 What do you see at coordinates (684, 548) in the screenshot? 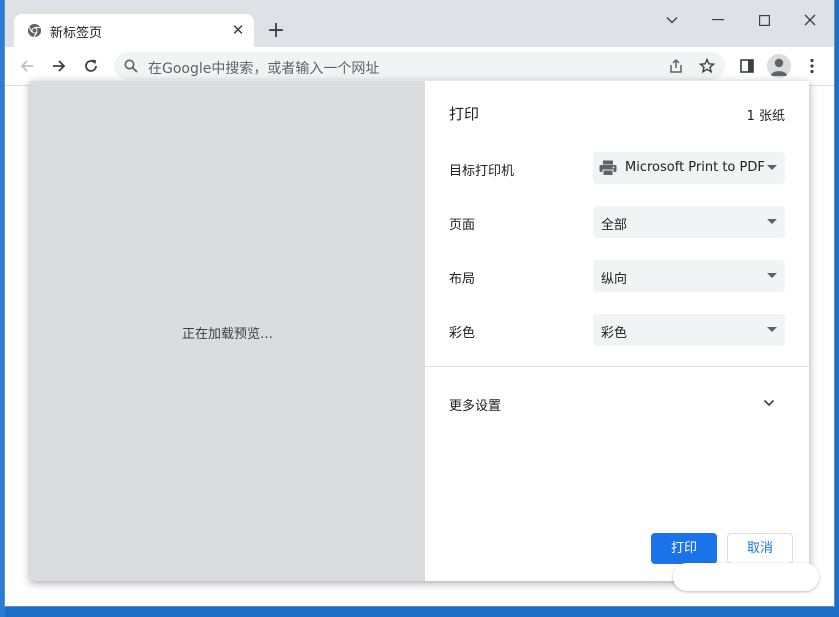
I see `print-button: 打印` at bounding box center [684, 548].